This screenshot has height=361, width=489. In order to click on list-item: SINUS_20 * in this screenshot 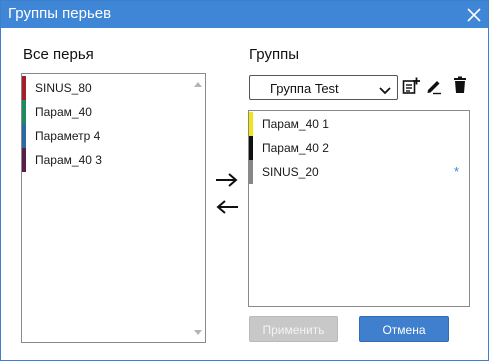, I will do `click(359, 172)`.